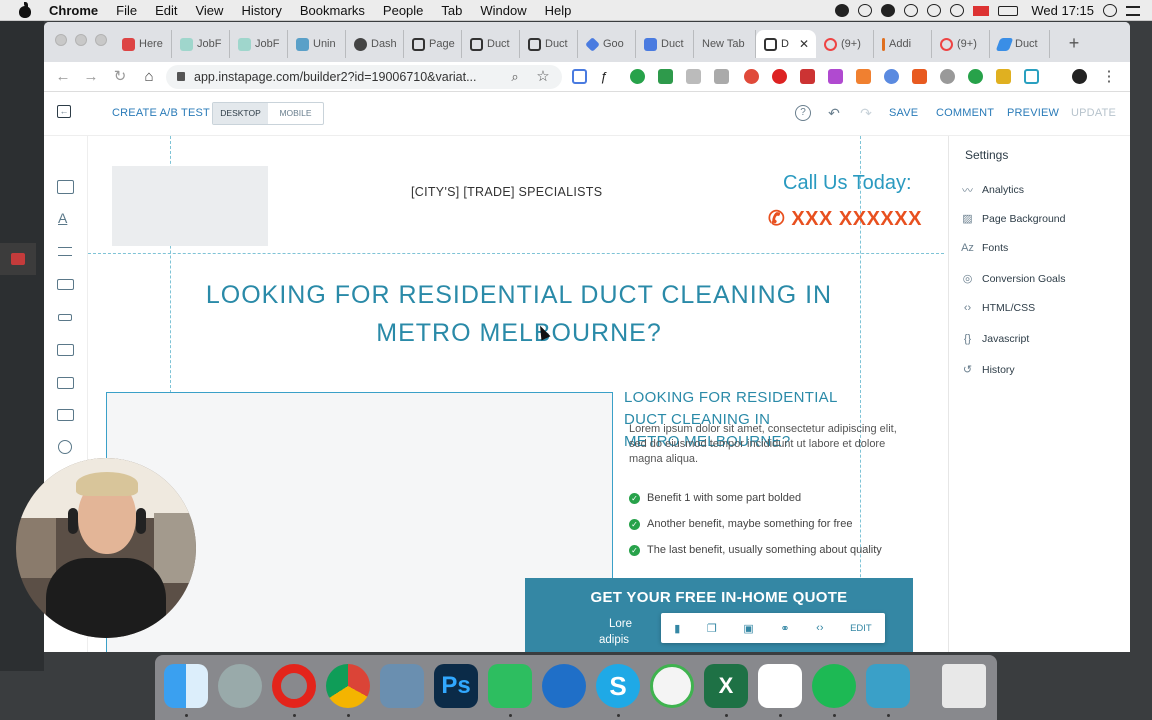 Image resolution: width=1152 pixels, height=720 pixels. Describe the element at coordinates (1093, 113) in the screenshot. I see `update-button: UPDATE` at that location.